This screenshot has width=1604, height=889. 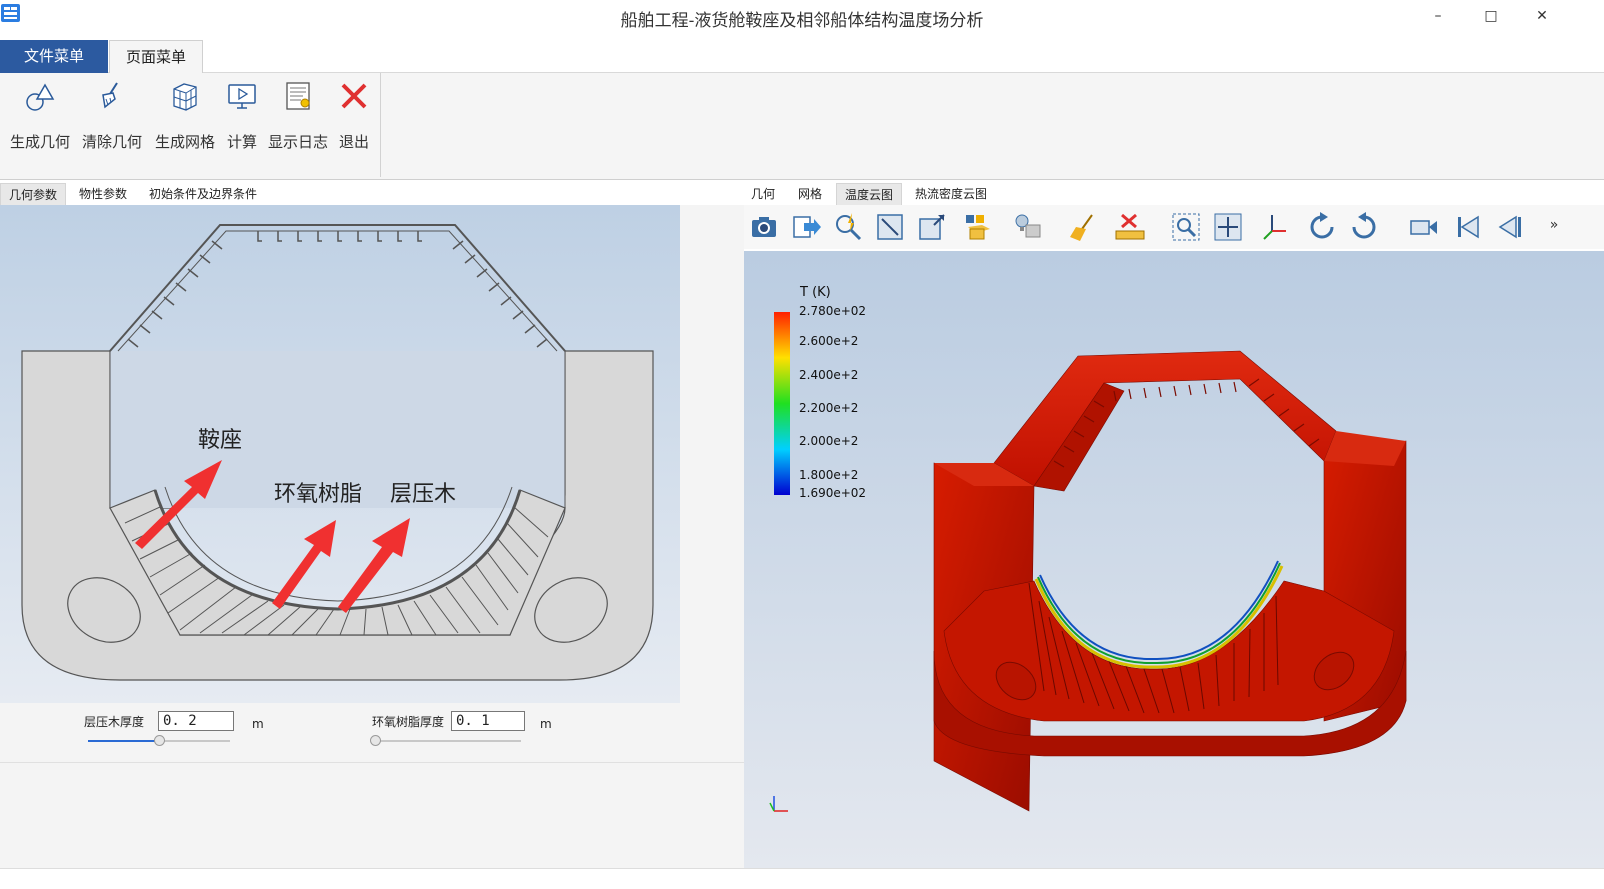 What do you see at coordinates (185, 97) in the screenshot?
I see `mesh-cube-icon` at bounding box center [185, 97].